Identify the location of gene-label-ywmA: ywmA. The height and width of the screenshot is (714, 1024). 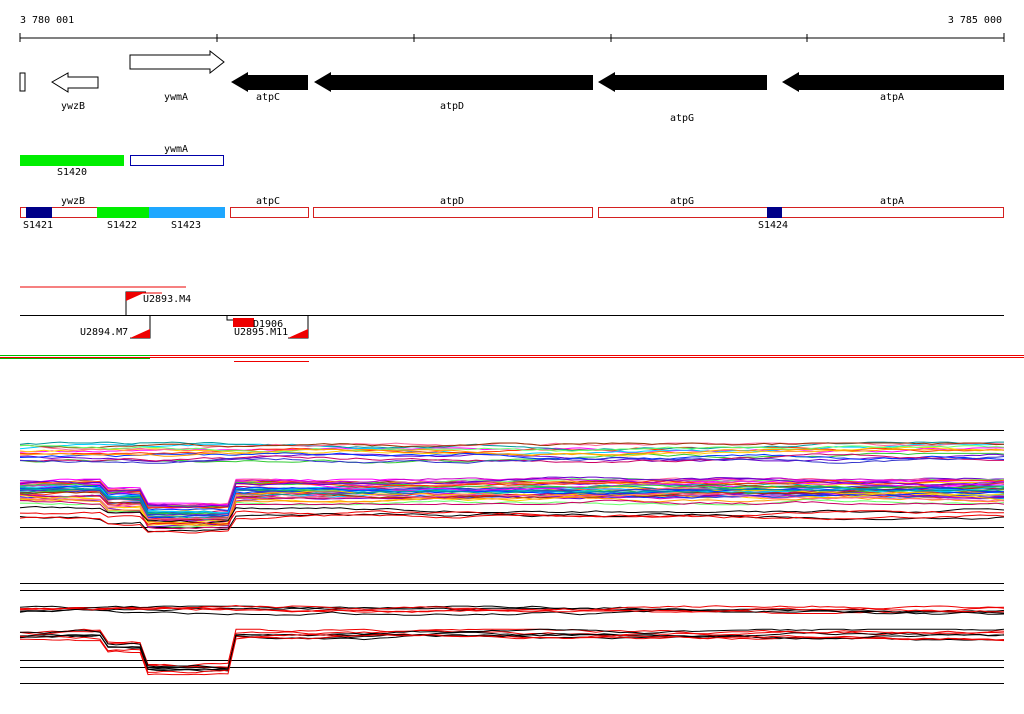
(176, 97).